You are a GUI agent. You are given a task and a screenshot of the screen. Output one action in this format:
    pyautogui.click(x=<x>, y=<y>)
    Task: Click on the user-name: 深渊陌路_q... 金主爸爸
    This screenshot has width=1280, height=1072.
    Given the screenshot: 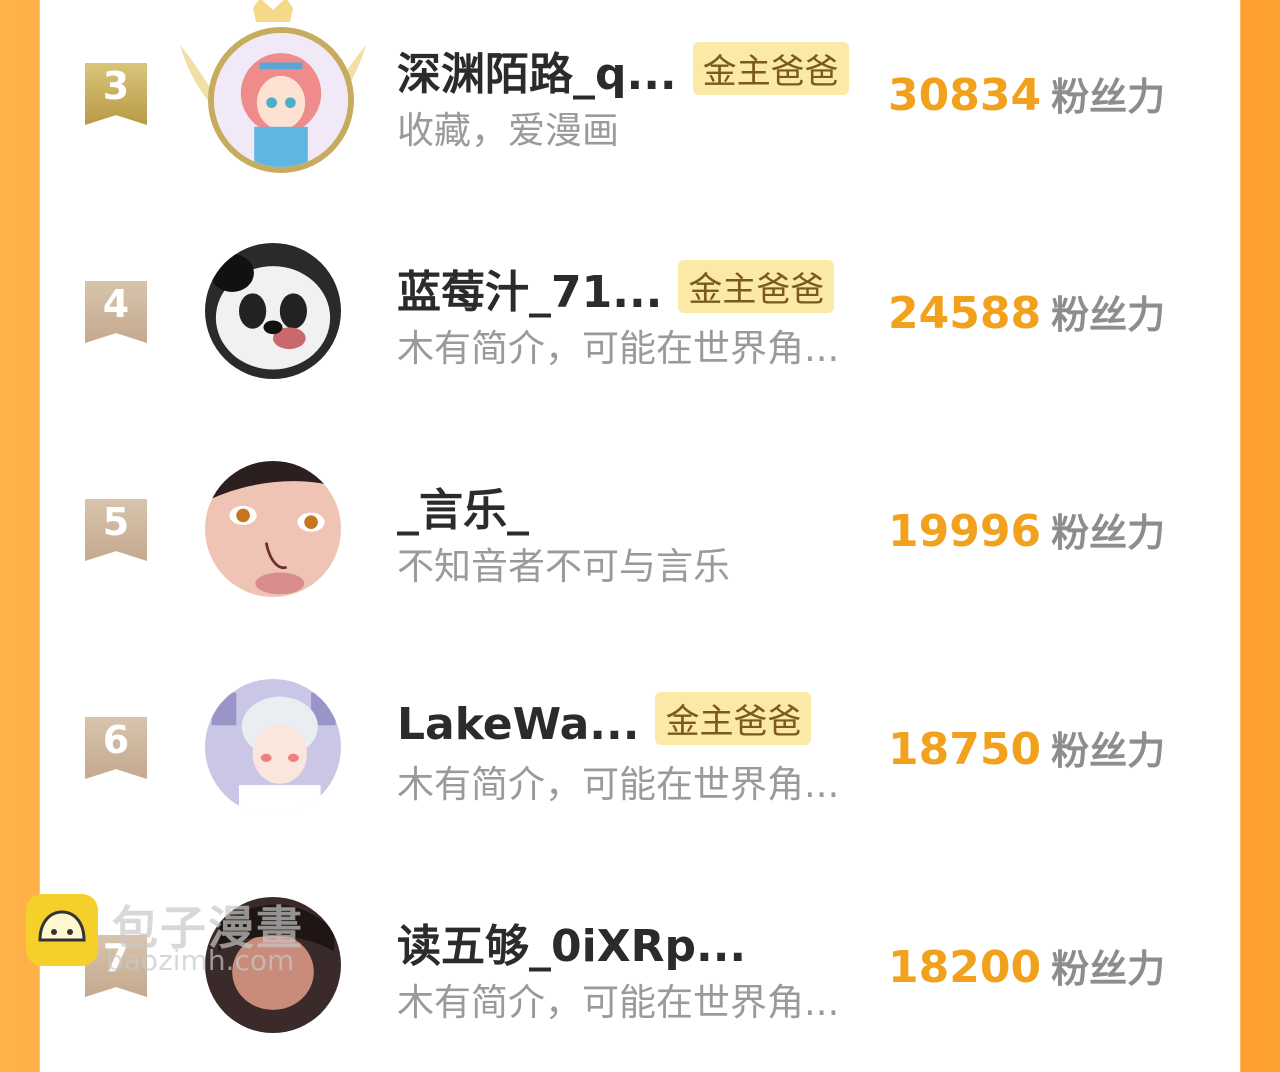 What is the action you would take?
    pyautogui.click(x=623, y=70)
    